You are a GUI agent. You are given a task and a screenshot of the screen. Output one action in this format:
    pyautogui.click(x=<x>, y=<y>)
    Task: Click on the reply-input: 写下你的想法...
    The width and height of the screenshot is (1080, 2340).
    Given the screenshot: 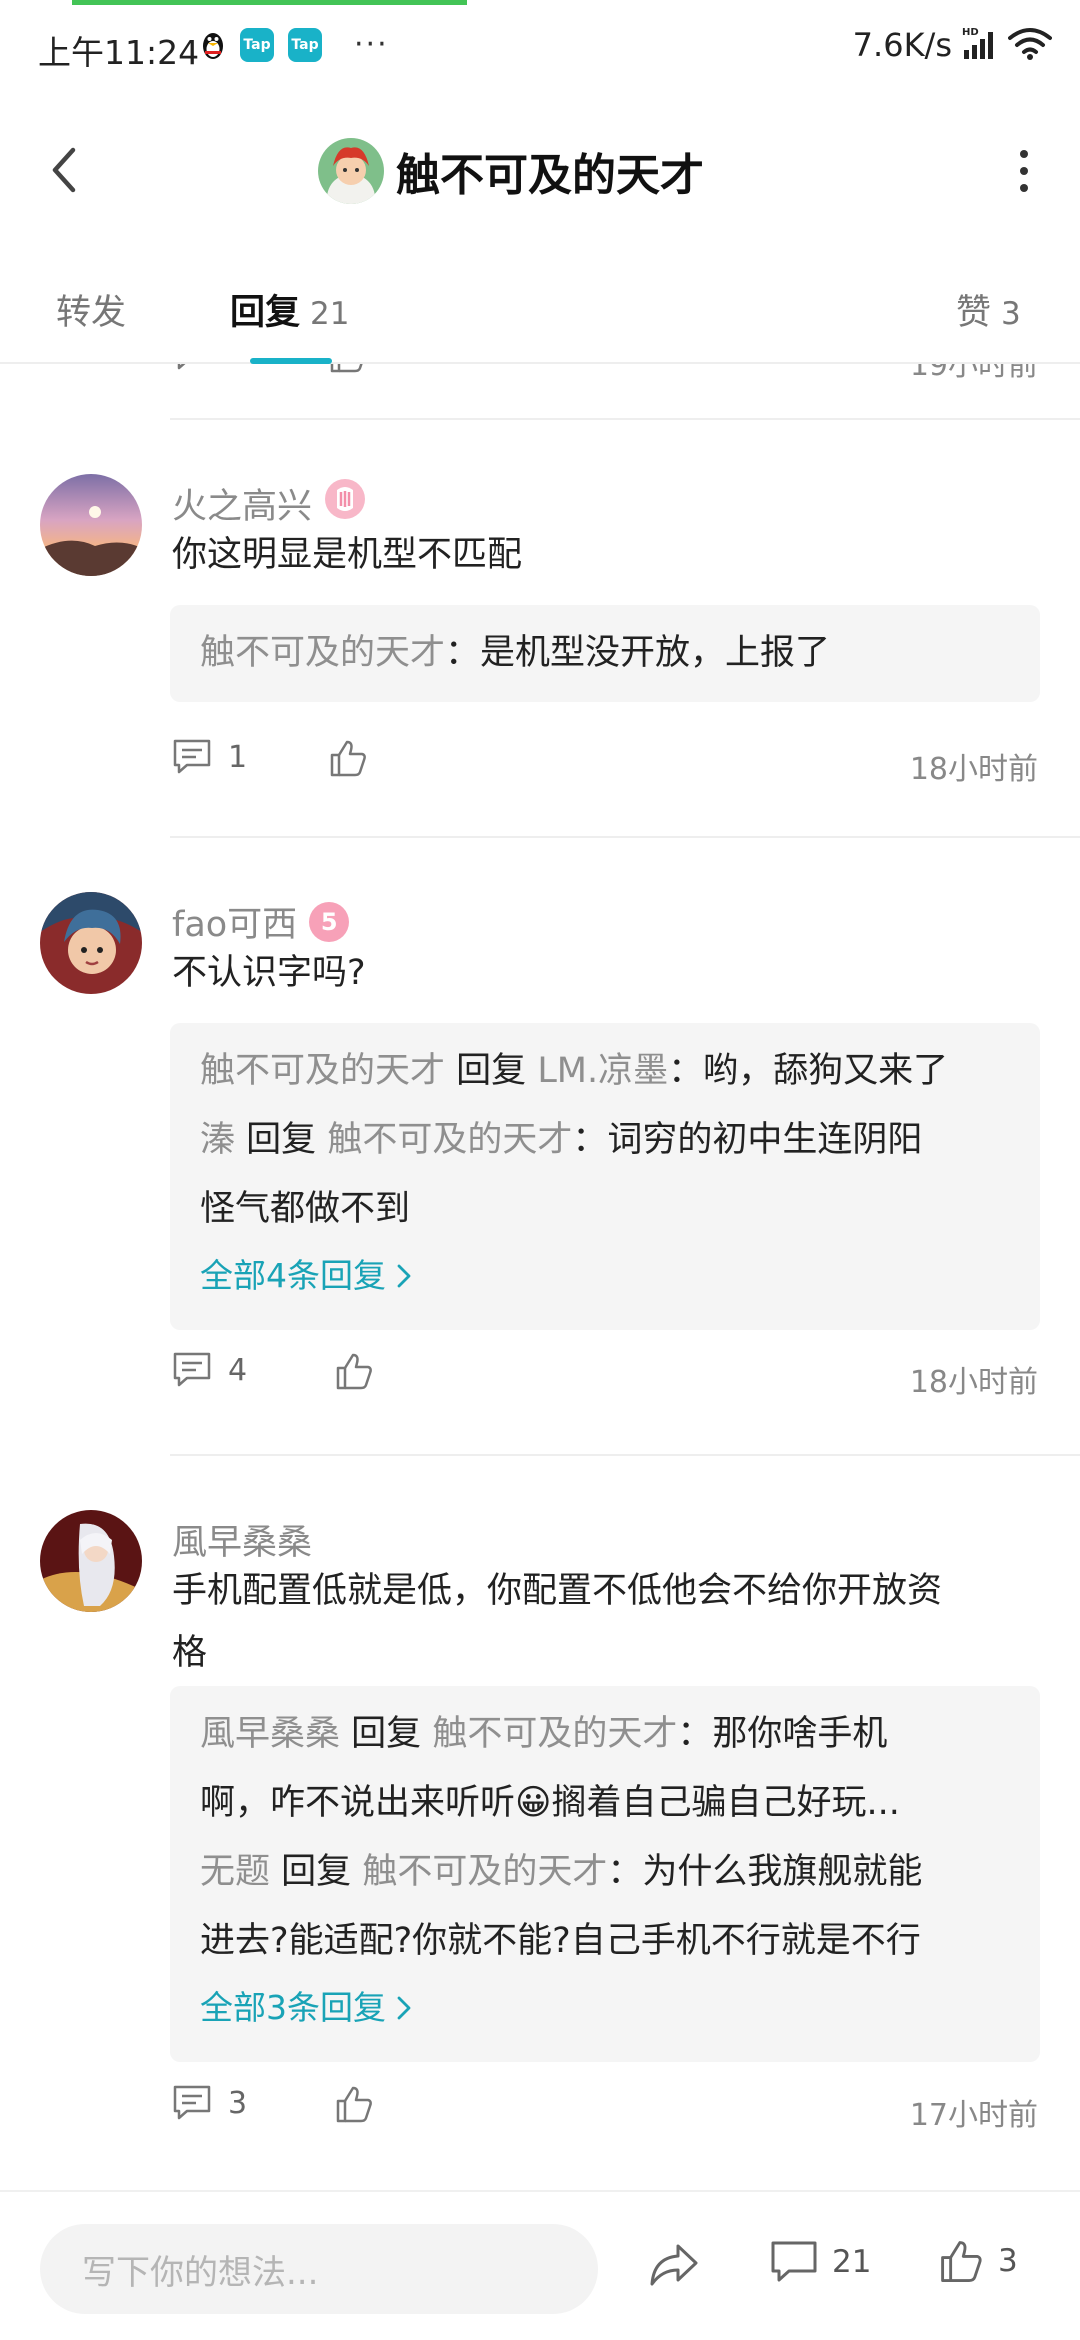 What is the action you would take?
    pyautogui.click(x=319, y=2269)
    